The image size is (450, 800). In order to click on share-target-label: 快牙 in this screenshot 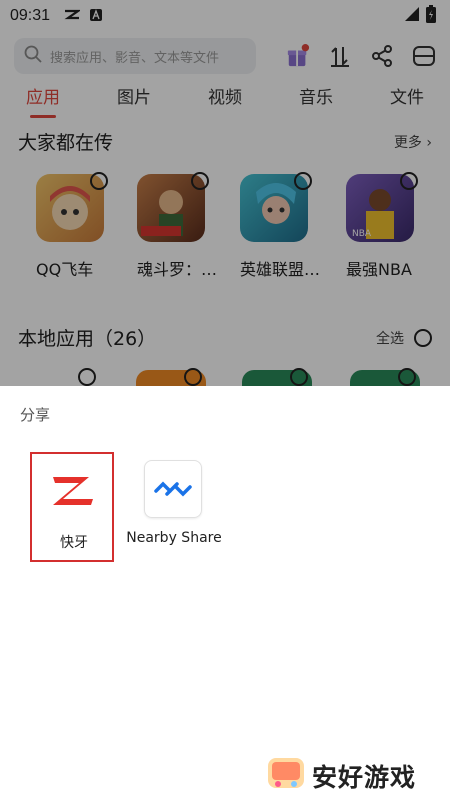, I will do `click(74, 543)`.